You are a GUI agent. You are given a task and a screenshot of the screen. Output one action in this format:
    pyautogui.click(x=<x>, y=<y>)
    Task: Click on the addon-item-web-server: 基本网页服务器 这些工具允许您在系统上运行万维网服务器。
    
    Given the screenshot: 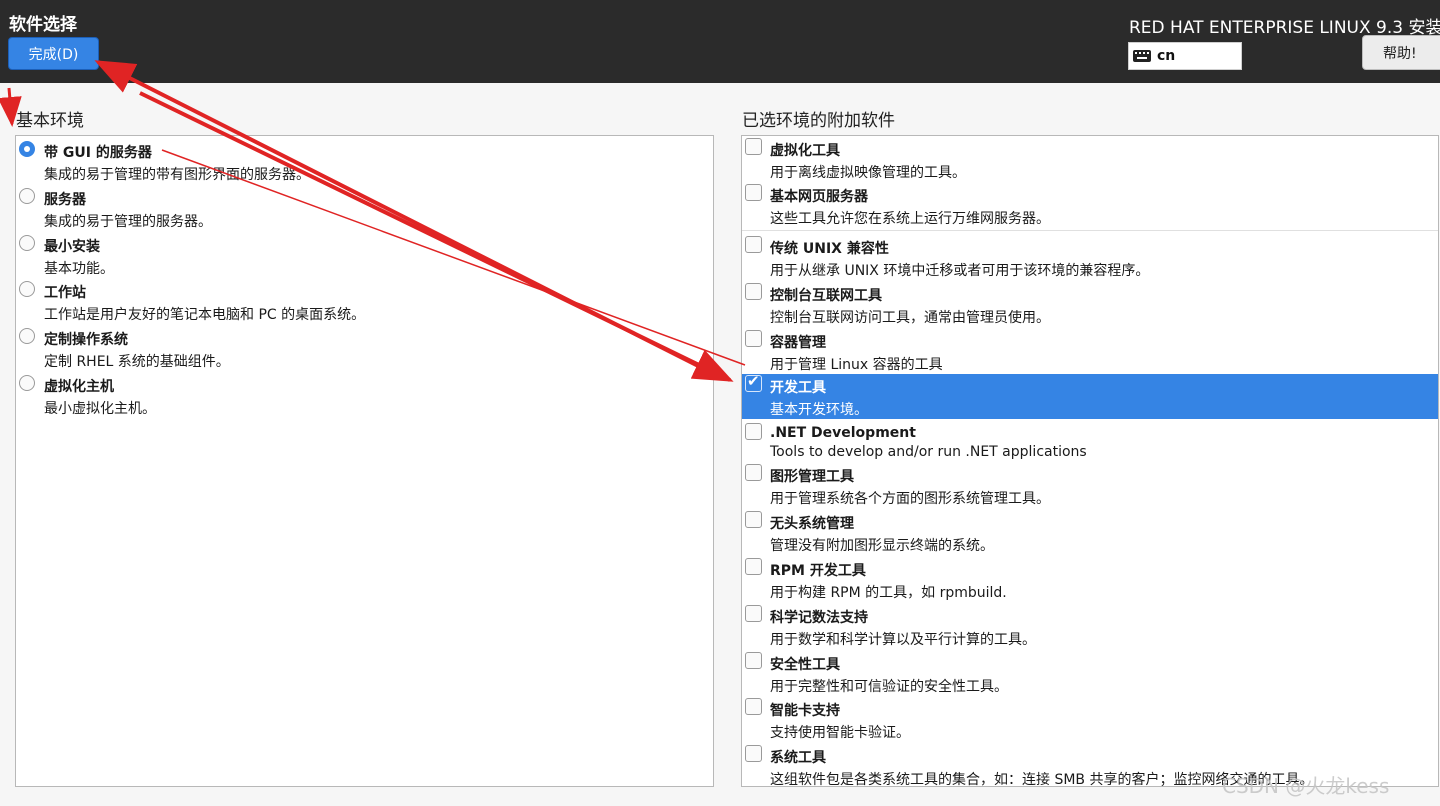 What is the action you would take?
    pyautogui.click(x=1090, y=206)
    